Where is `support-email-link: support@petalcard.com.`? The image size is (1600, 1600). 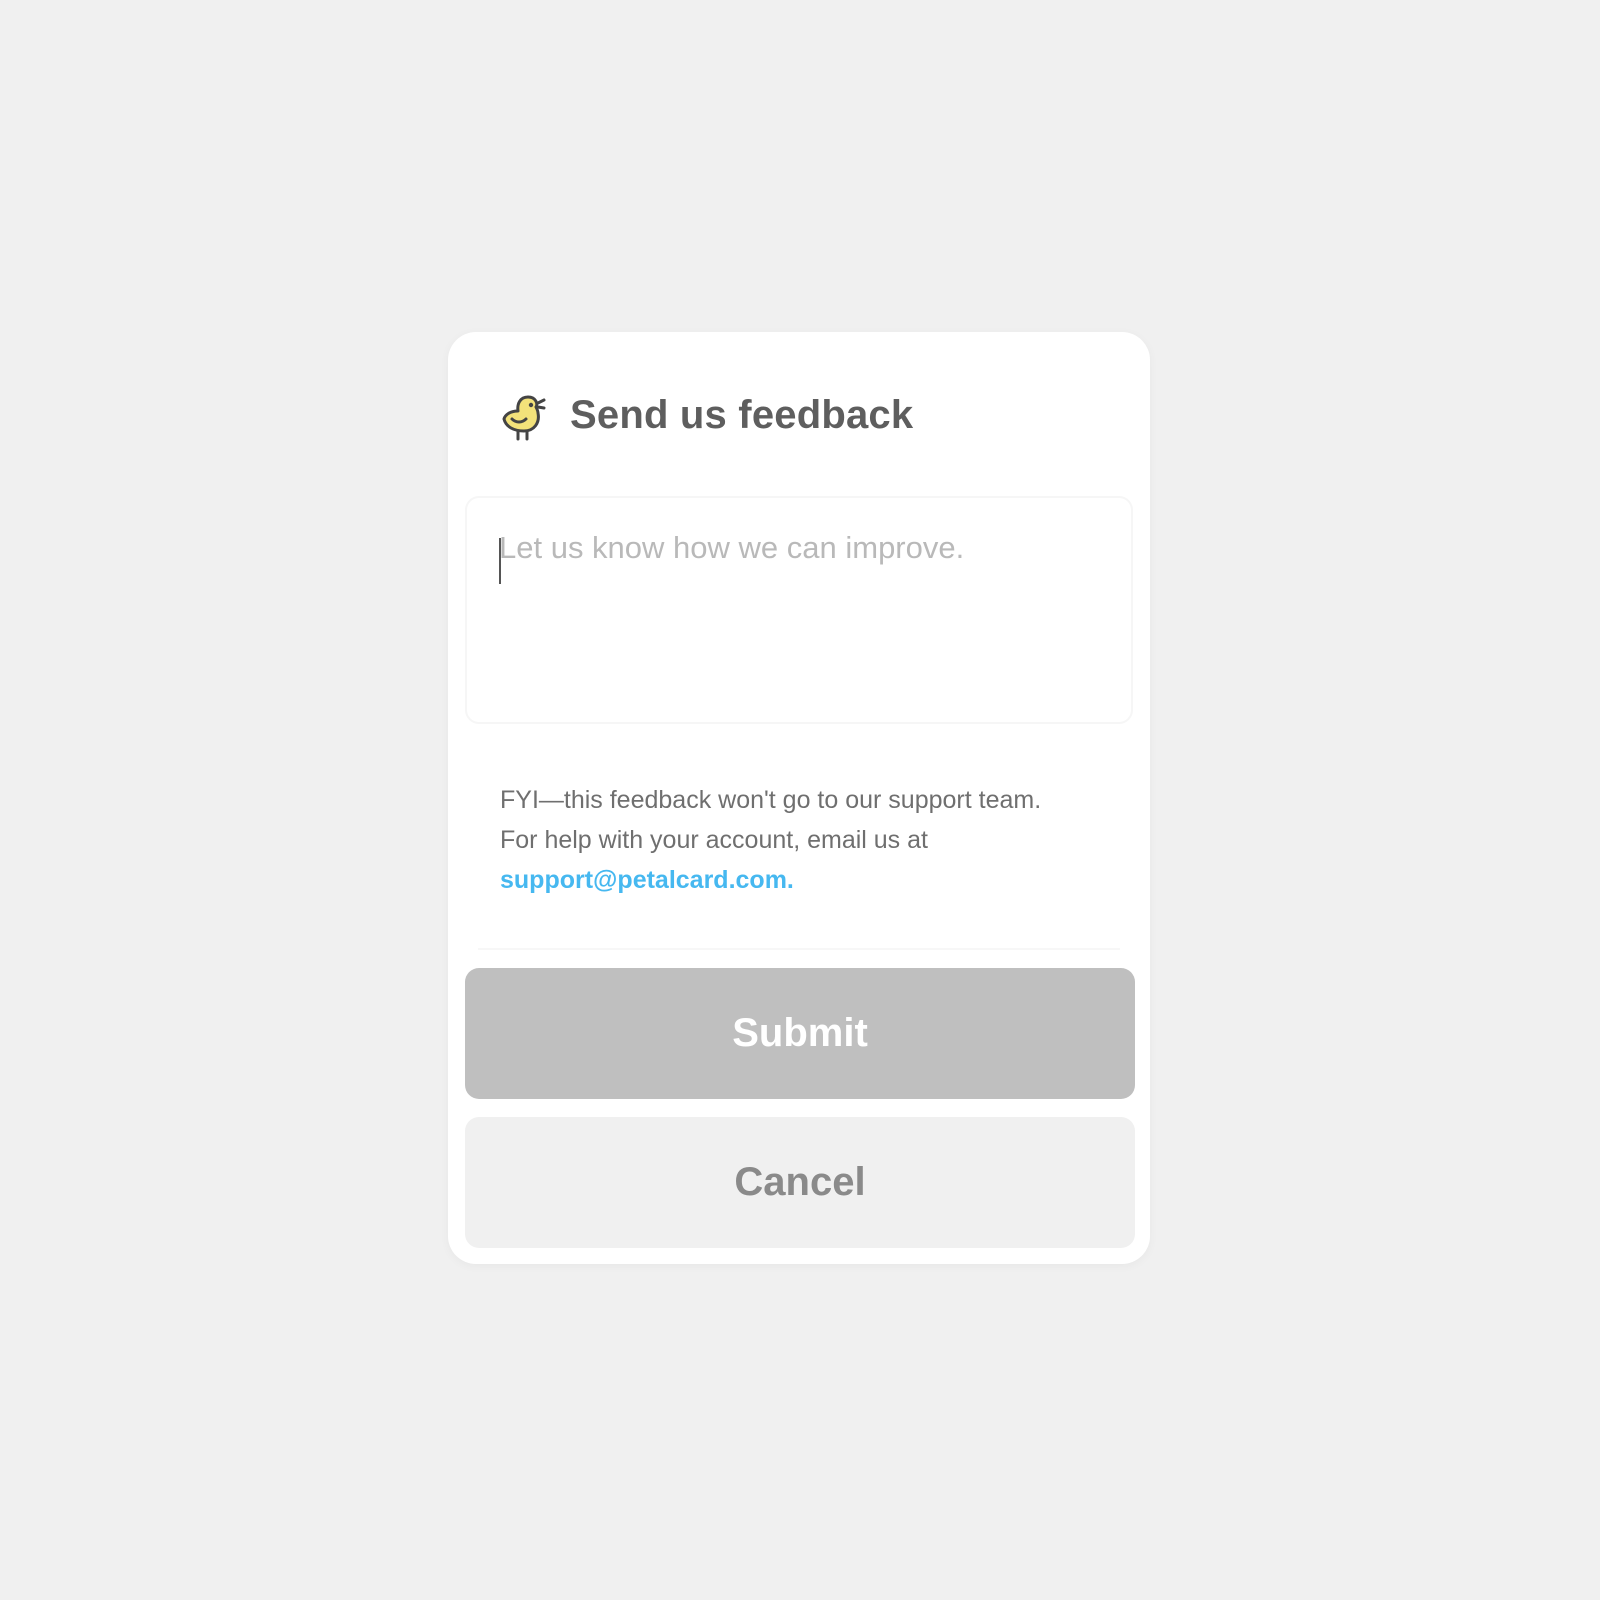
support-email-link: support@petalcard.com. is located at coordinates (647, 880).